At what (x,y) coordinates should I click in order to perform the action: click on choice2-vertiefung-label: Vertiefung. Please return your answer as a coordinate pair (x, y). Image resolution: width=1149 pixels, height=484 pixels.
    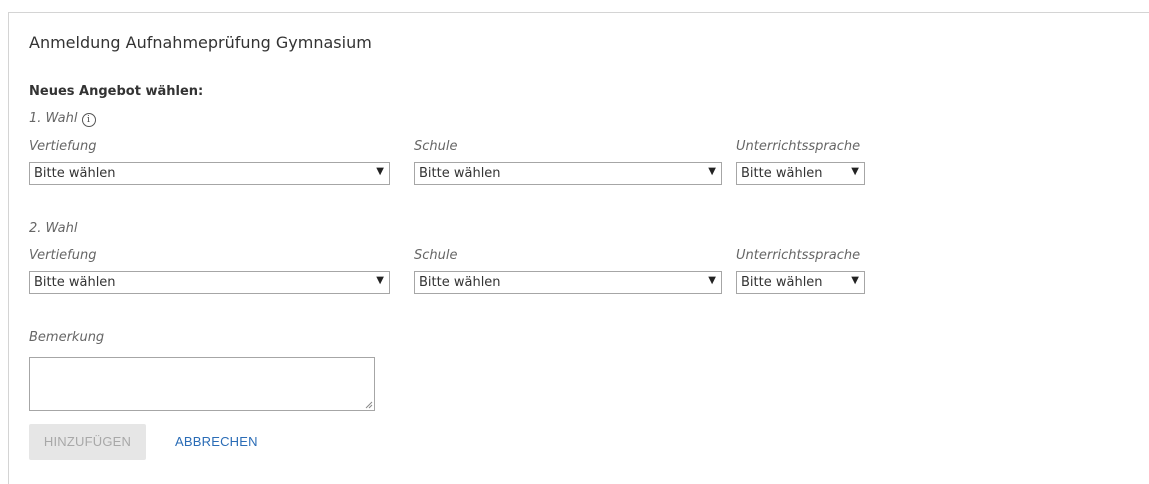
    Looking at the image, I should click on (63, 255).